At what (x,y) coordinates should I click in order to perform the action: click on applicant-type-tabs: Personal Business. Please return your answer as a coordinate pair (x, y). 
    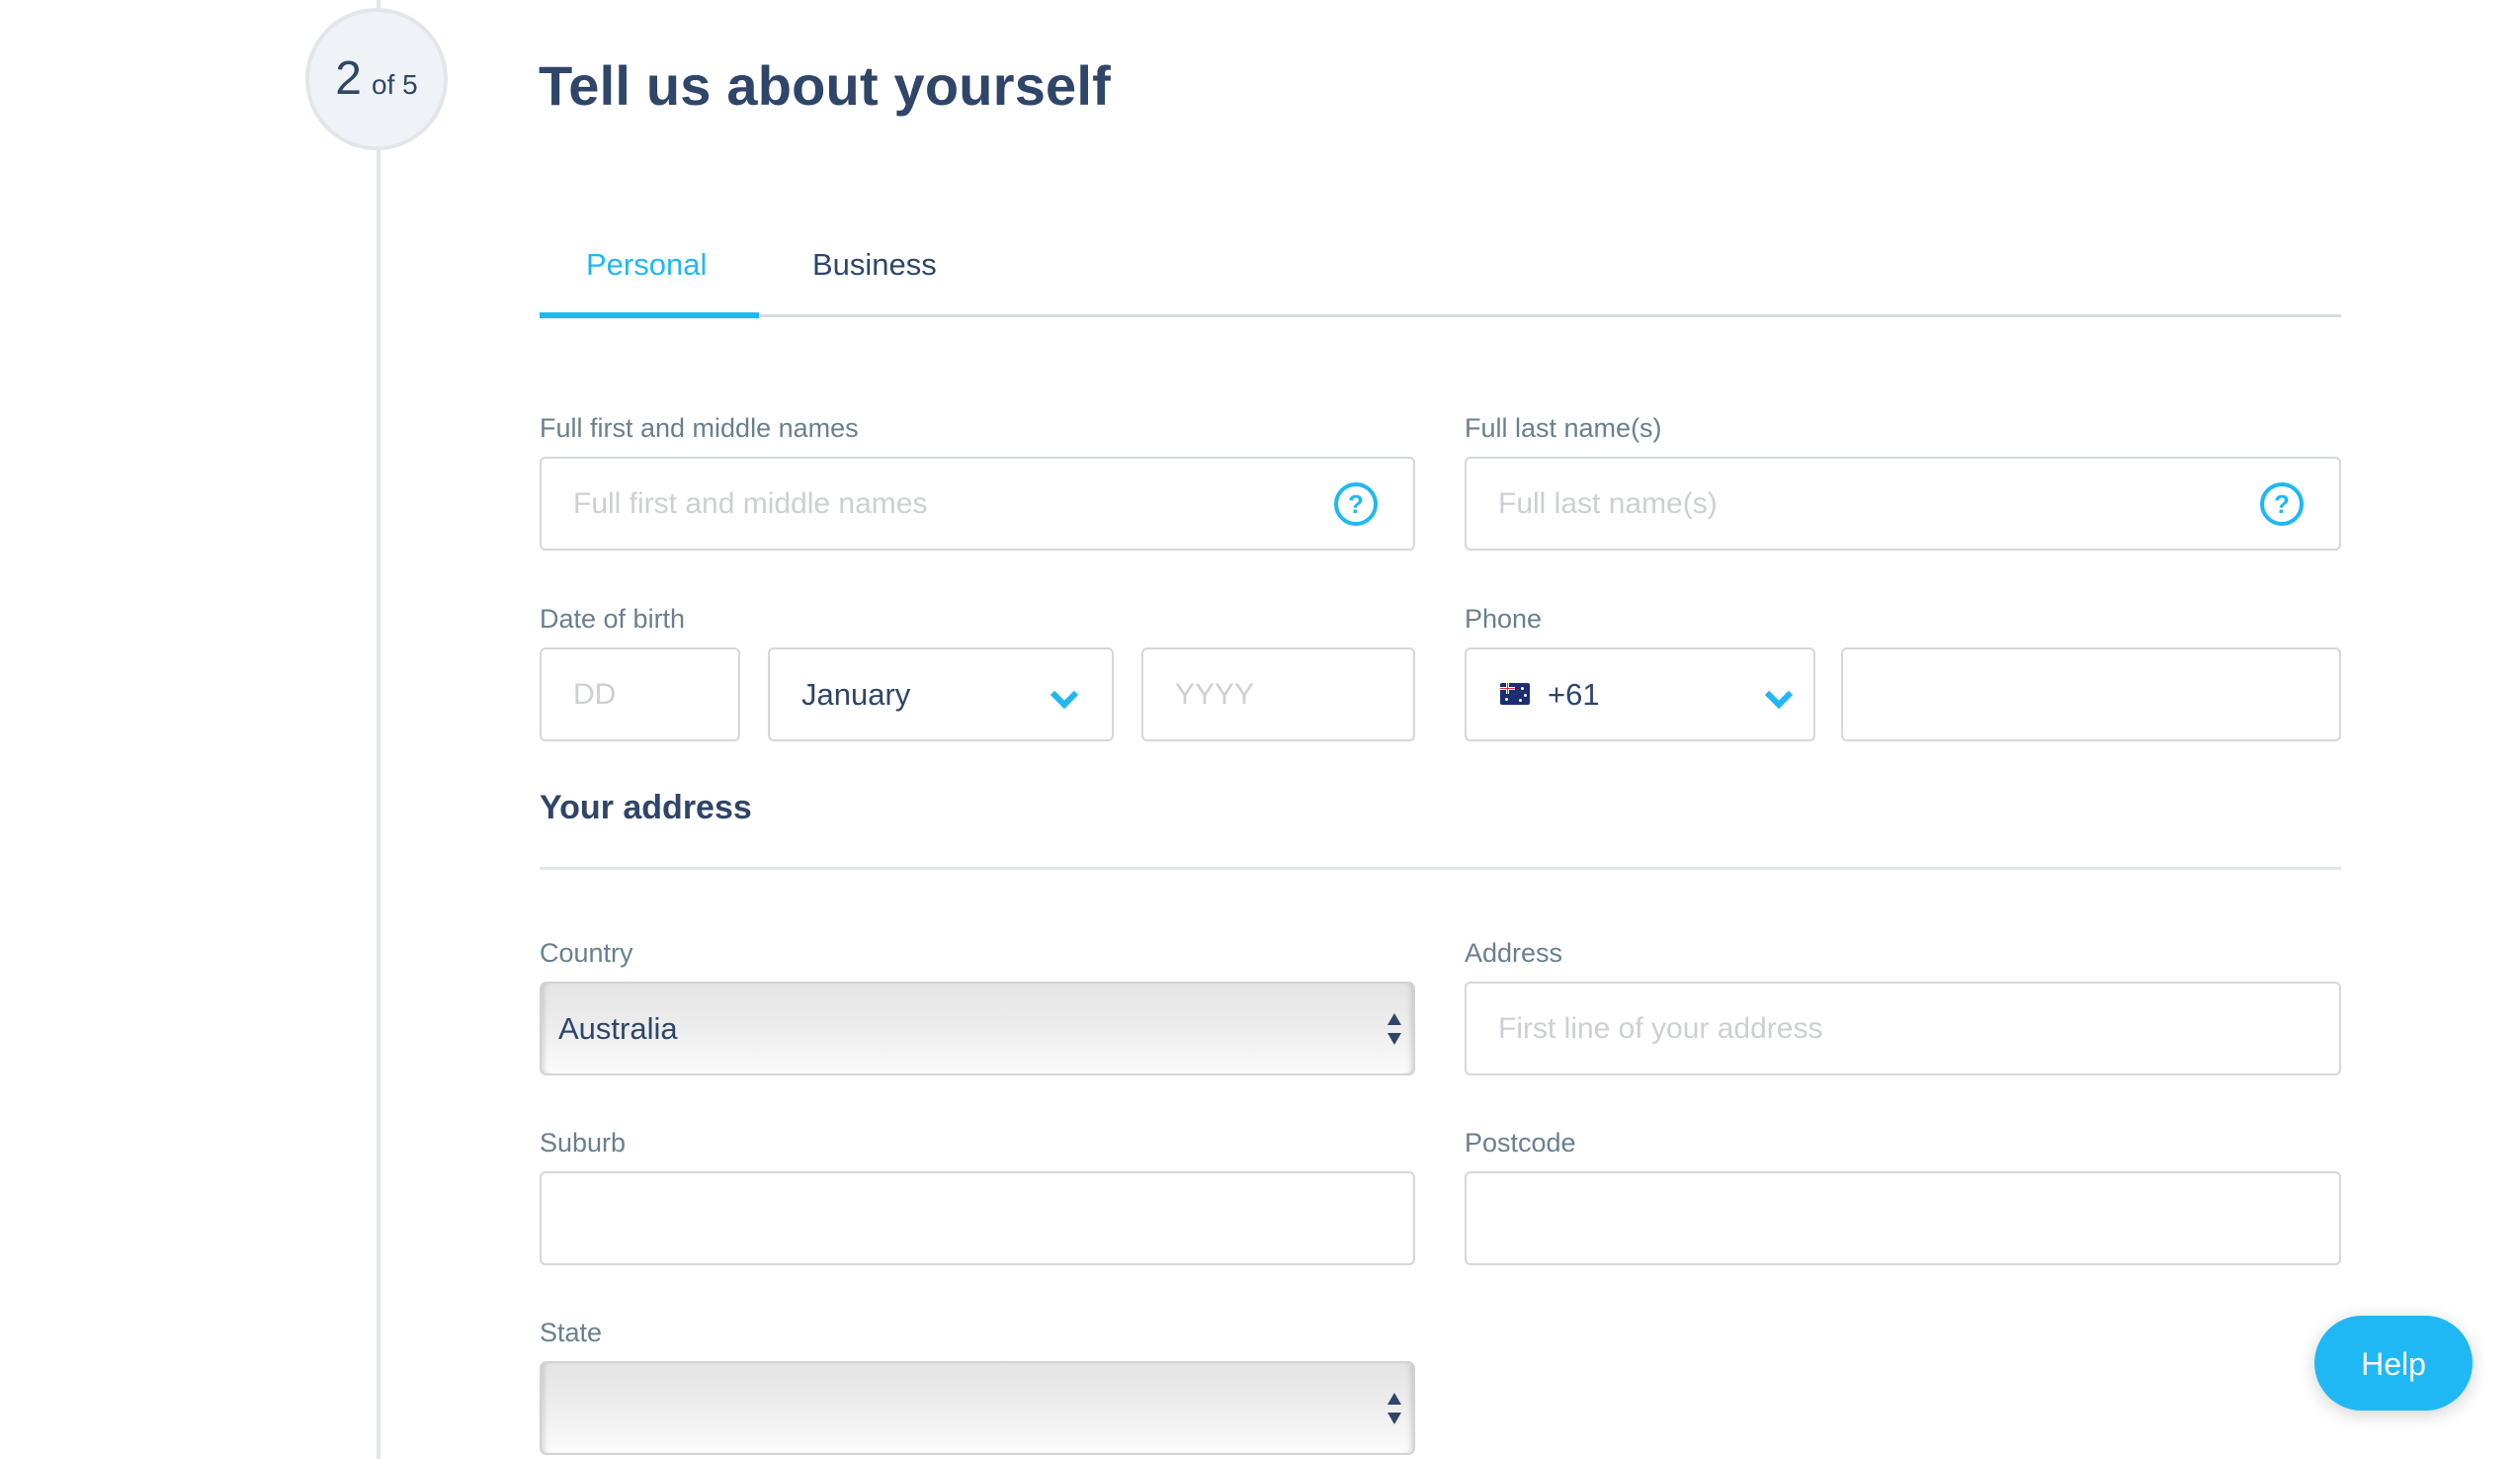
    Looking at the image, I should click on (1440, 272).